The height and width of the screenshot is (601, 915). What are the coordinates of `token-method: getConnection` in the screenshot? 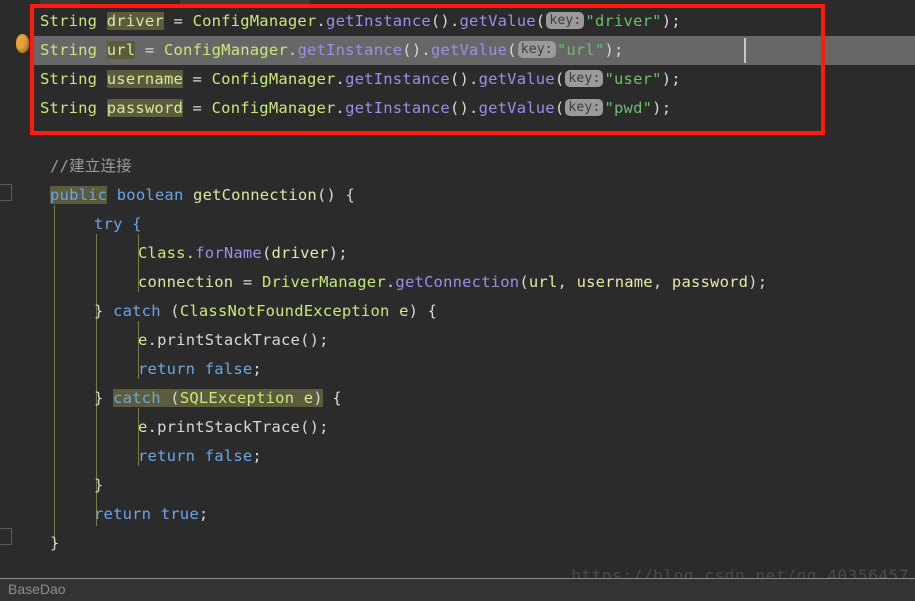 It's located at (457, 282).